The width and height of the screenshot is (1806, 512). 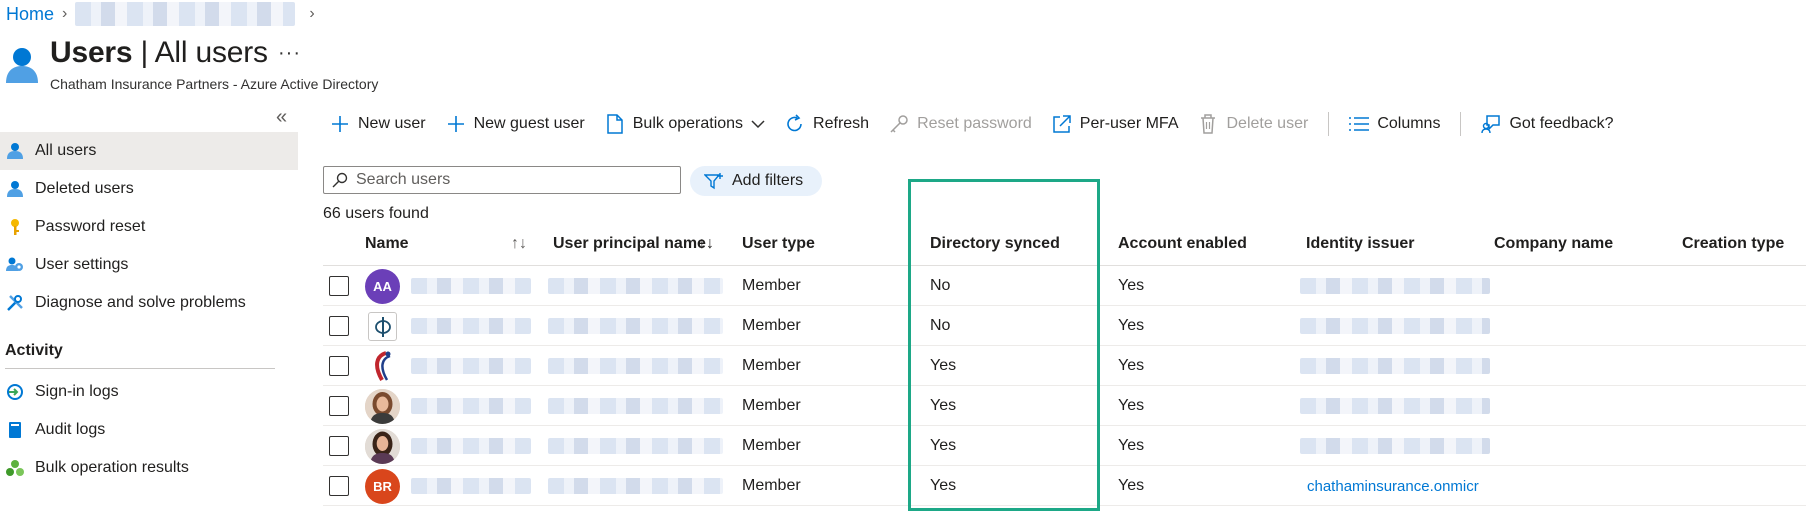 What do you see at coordinates (200, 52) in the screenshot?
I see `page-title-rest: | All users` at bounding box center [200, 52].